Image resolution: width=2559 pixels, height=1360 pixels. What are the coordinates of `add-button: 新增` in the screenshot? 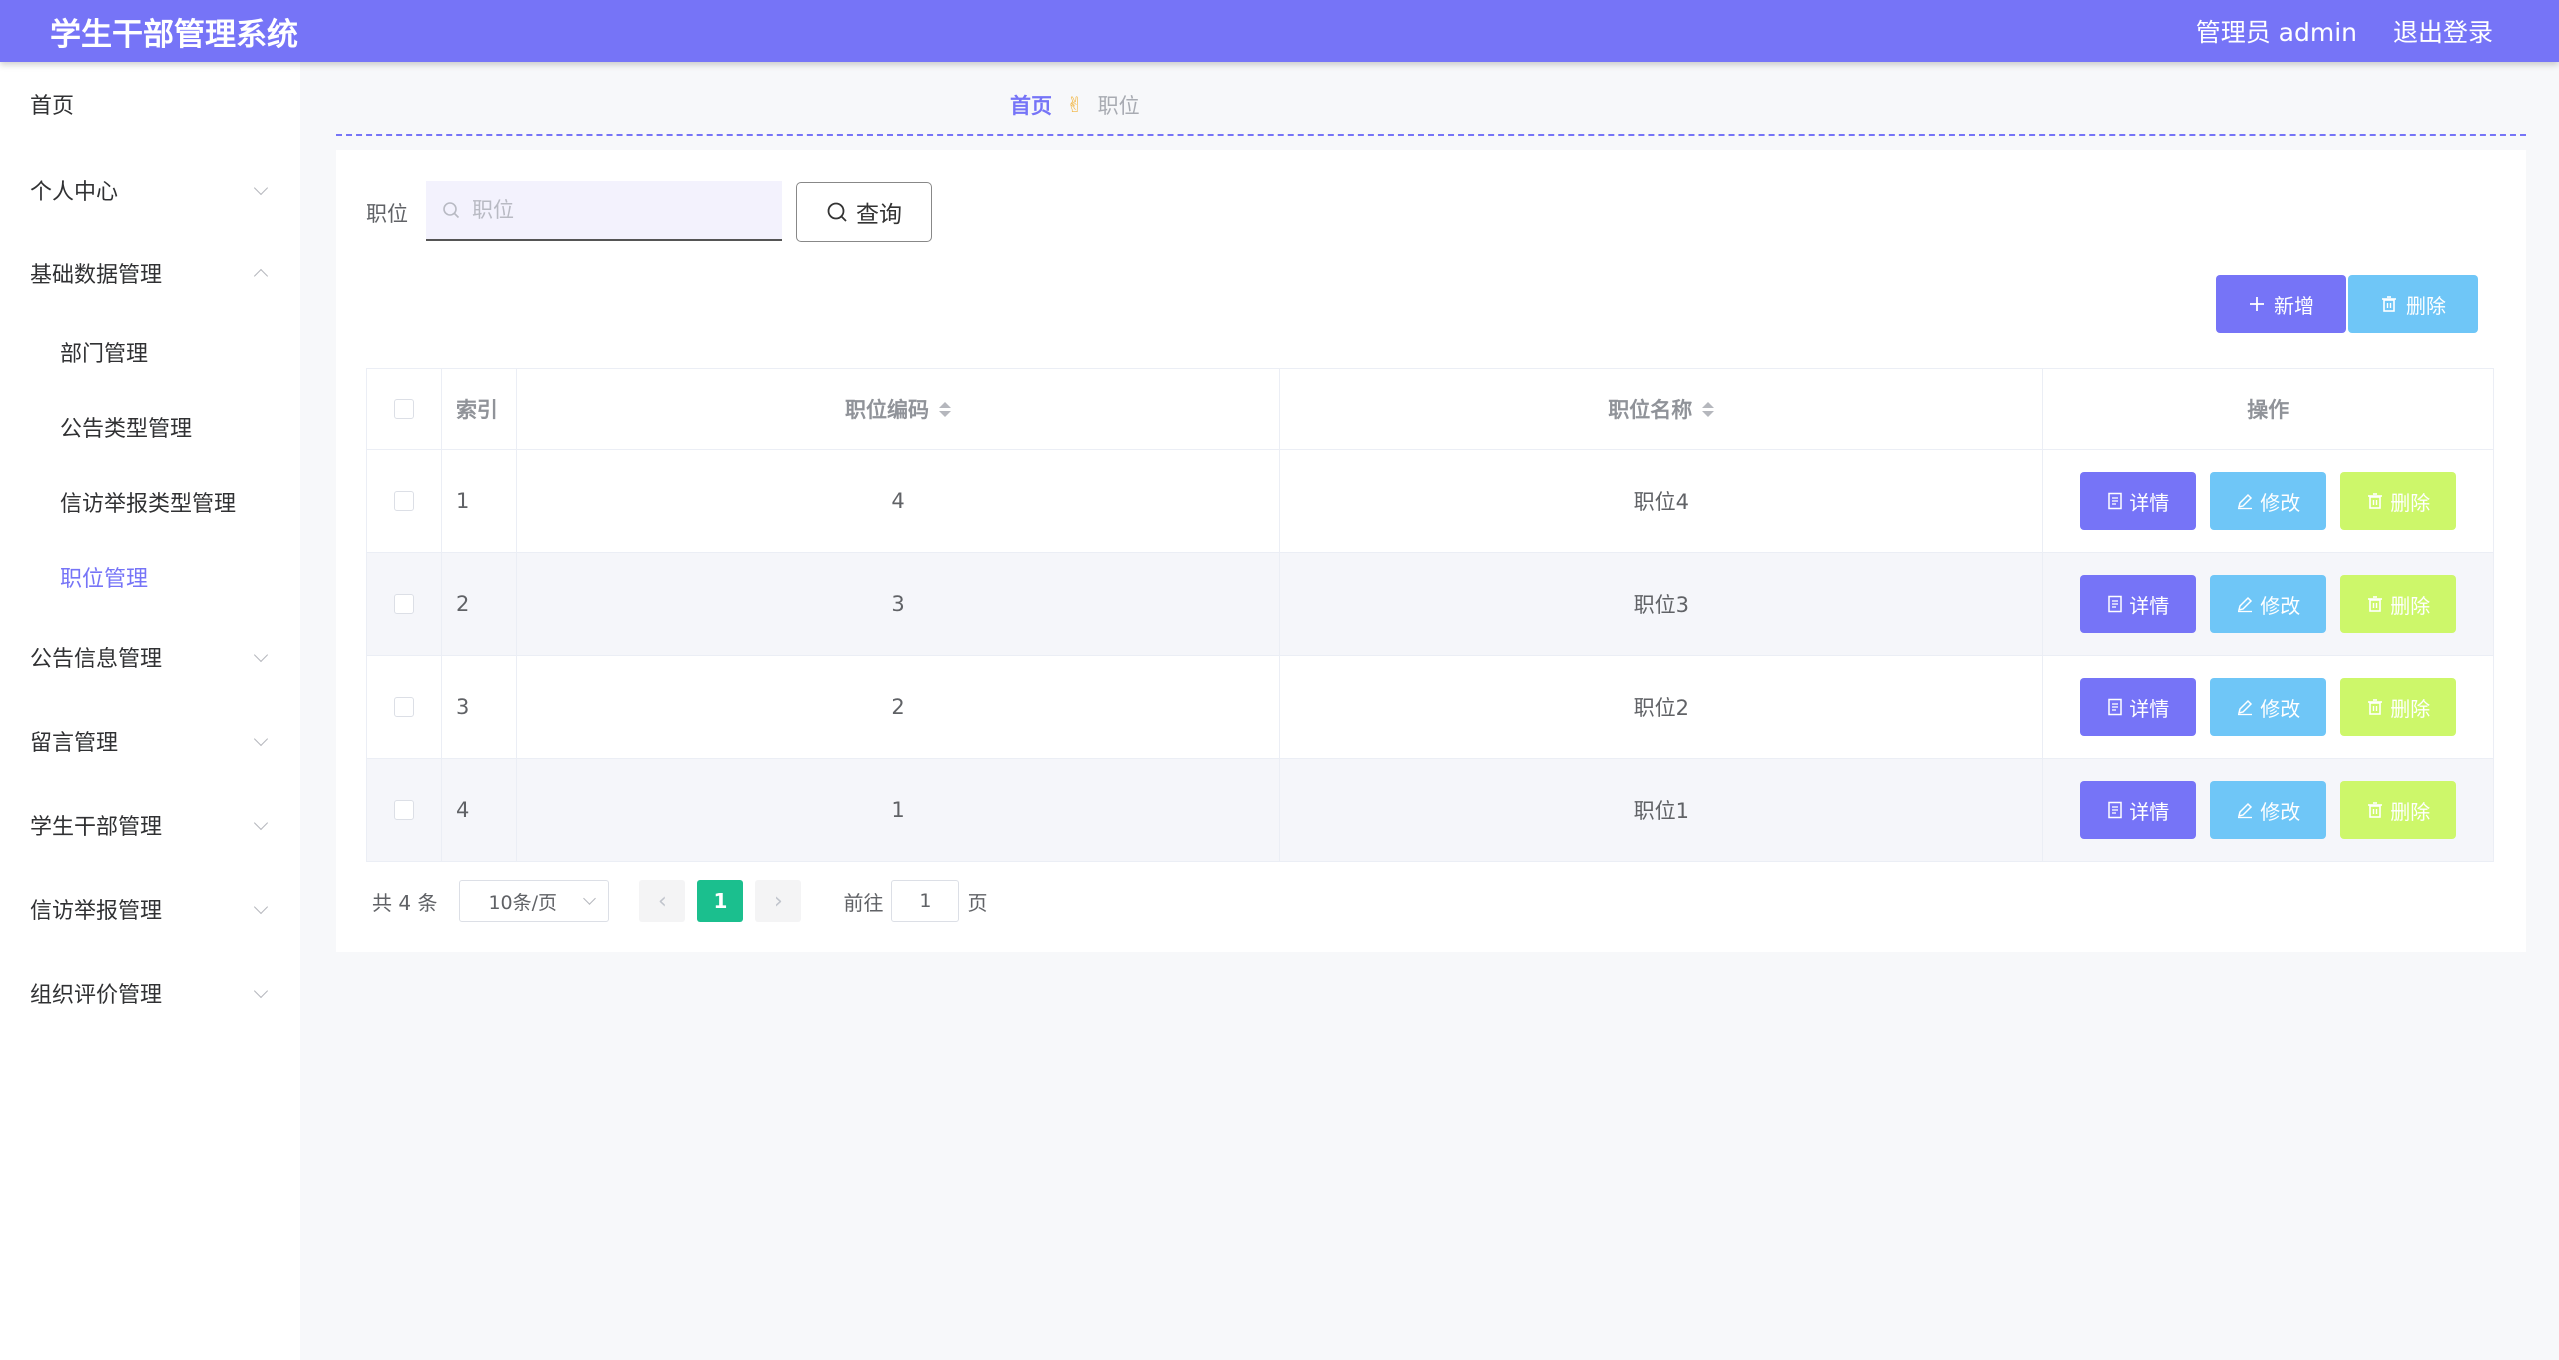 It's located at (2281, 304).